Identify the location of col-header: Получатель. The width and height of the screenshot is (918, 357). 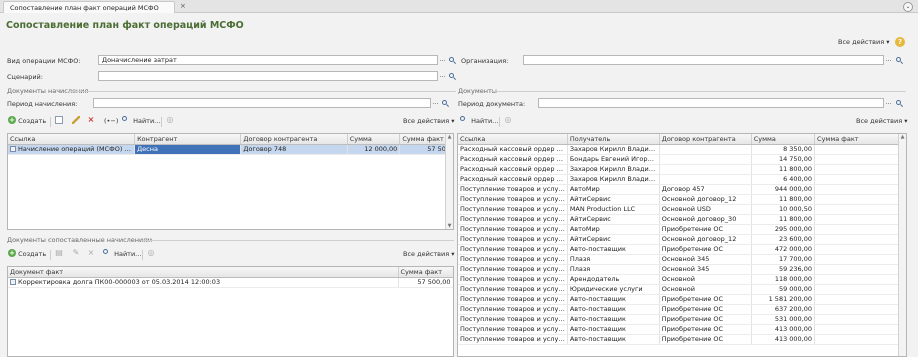
(613, 139).